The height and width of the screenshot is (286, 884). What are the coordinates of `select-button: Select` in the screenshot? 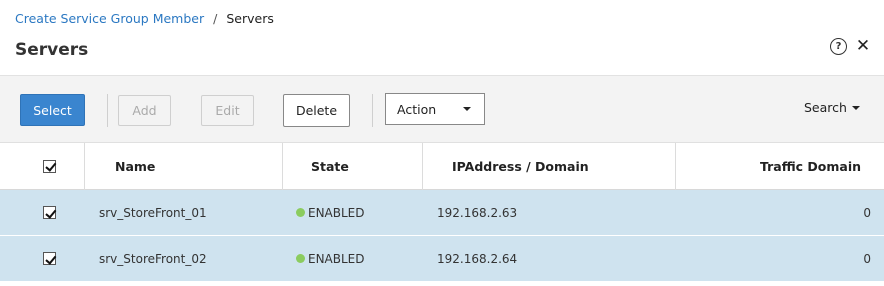 It's located at (52, 110).